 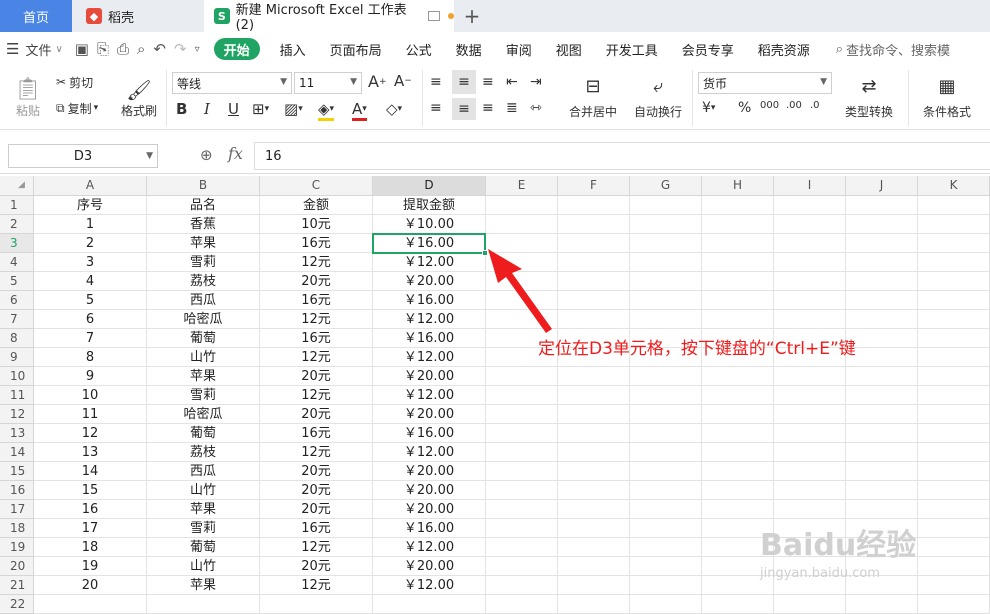 I want to click on cell-B17: 苹果, so click(x=203, y=509).